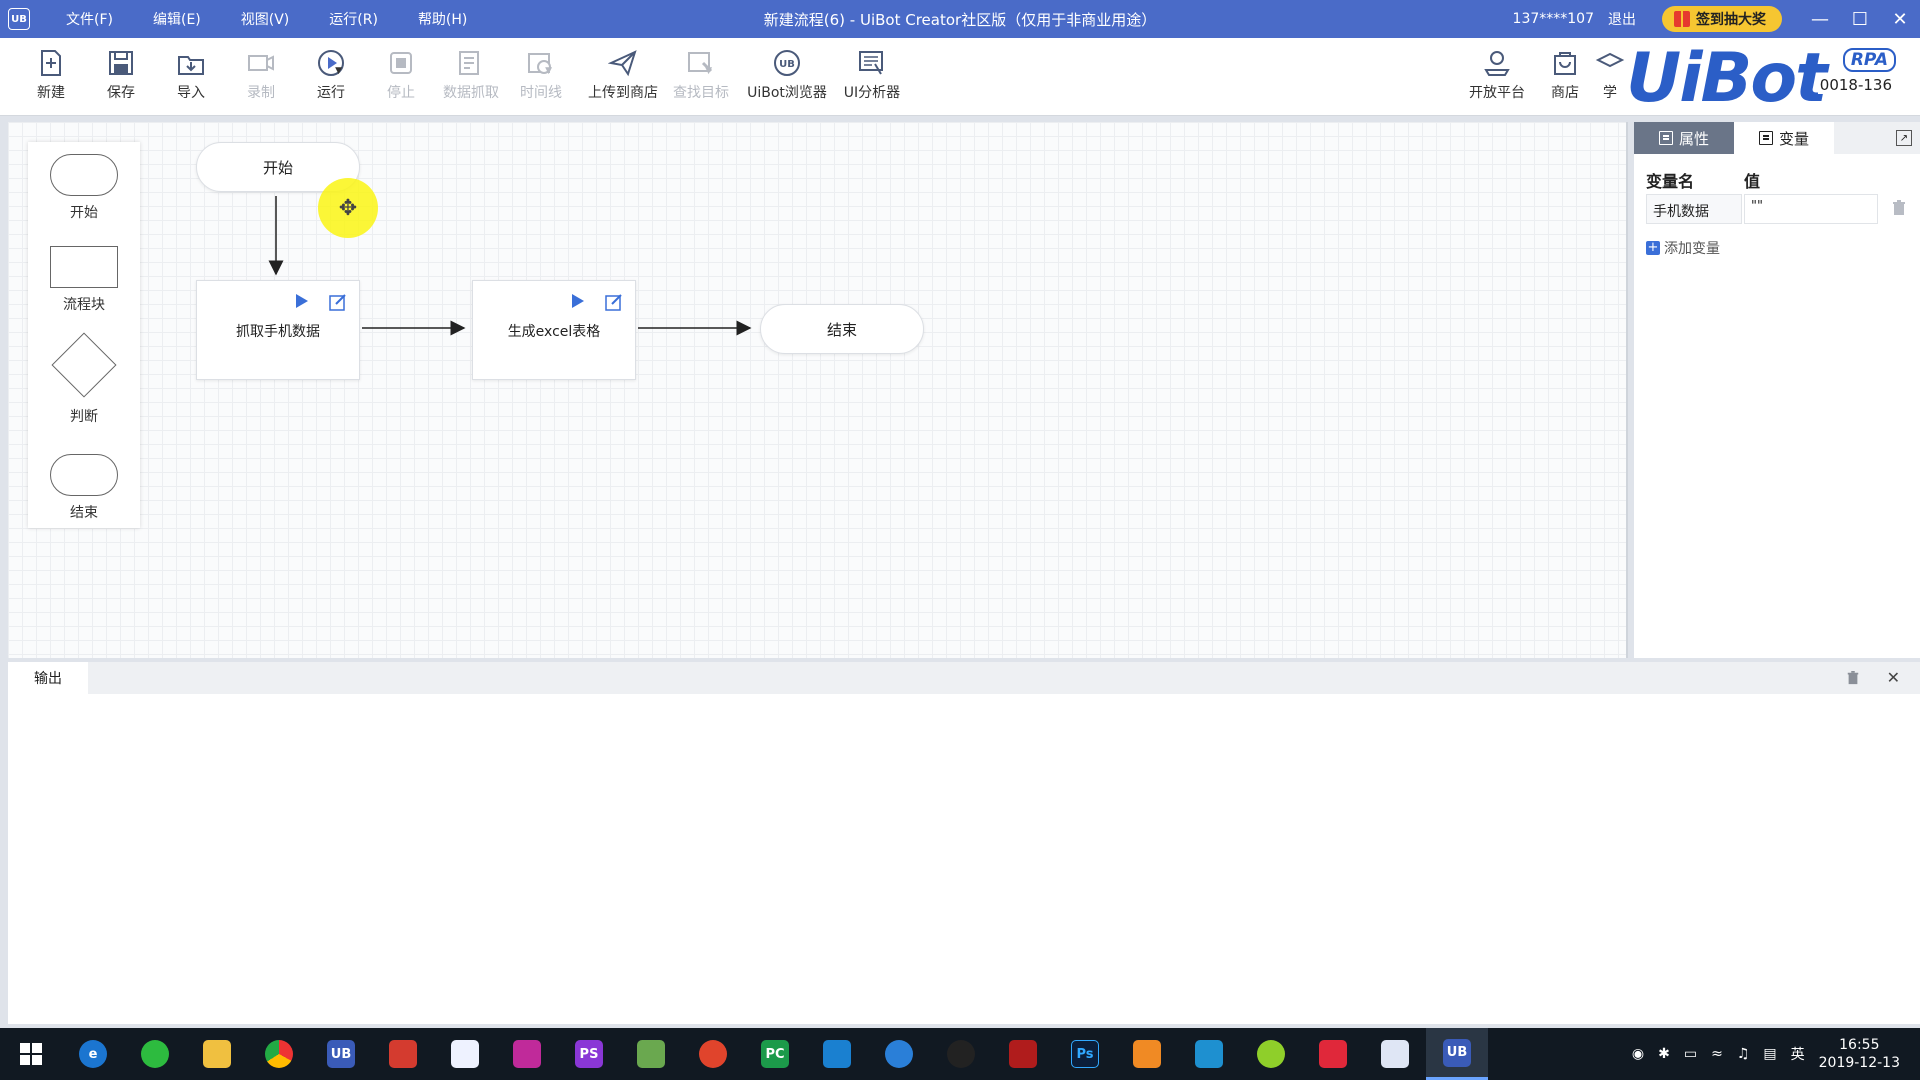 The width and height of the screenshot is (1920, 1080). Describe the element at coordinates (775, 1054) in the screenshot. I see `taskbar-pycharm: PC` at that location.